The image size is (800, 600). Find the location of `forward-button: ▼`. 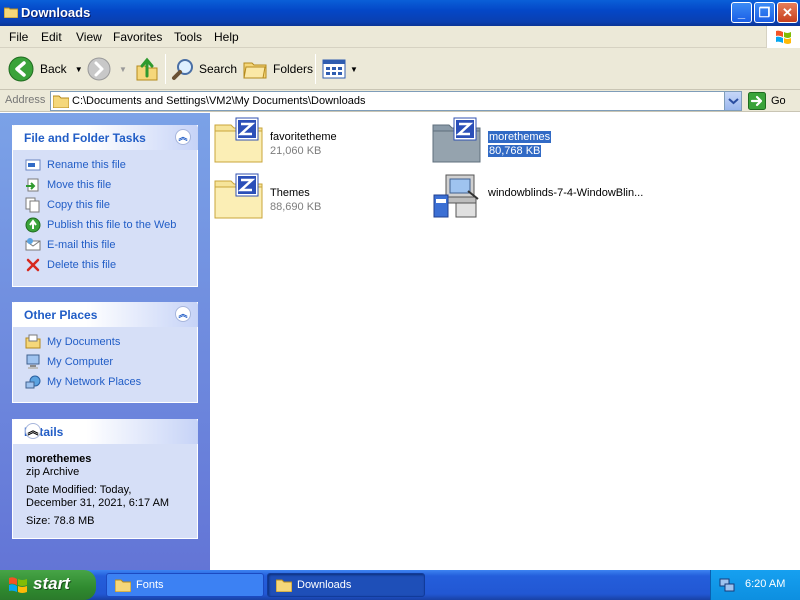

forward-button: ▼ is located at coordinates (107, 69).